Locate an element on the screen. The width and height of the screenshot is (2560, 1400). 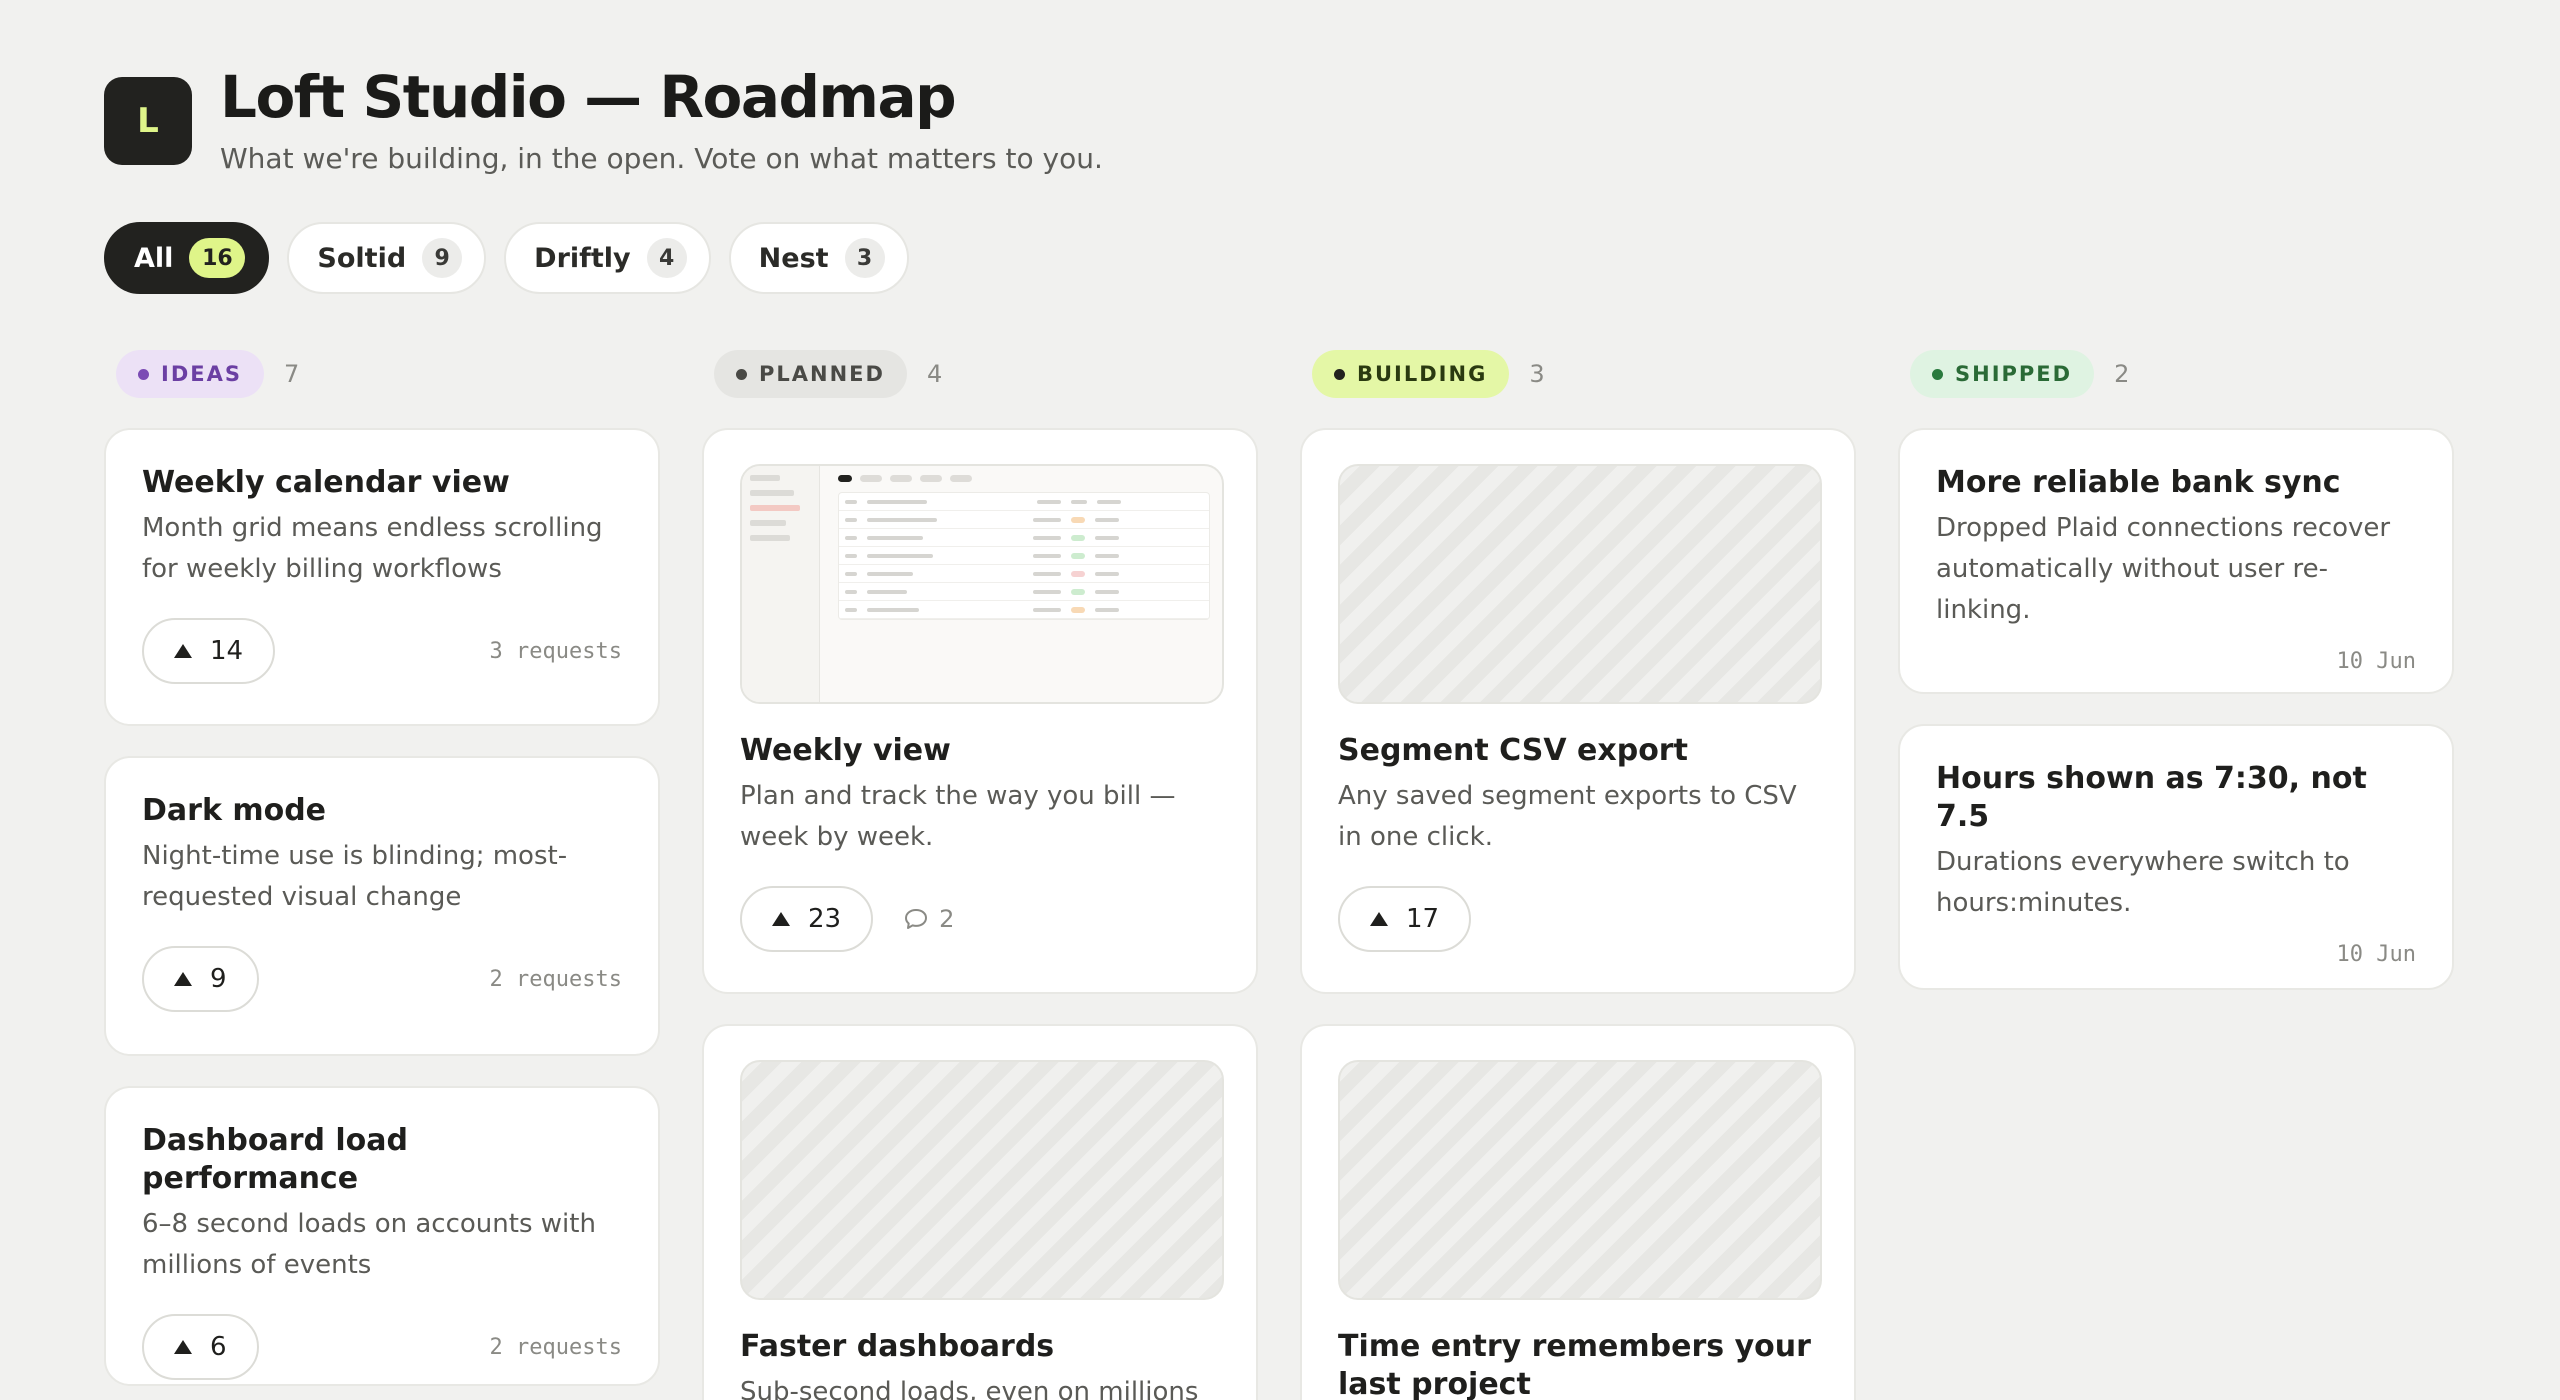
upvote-button: 9 is located at coordinates (200, 979).